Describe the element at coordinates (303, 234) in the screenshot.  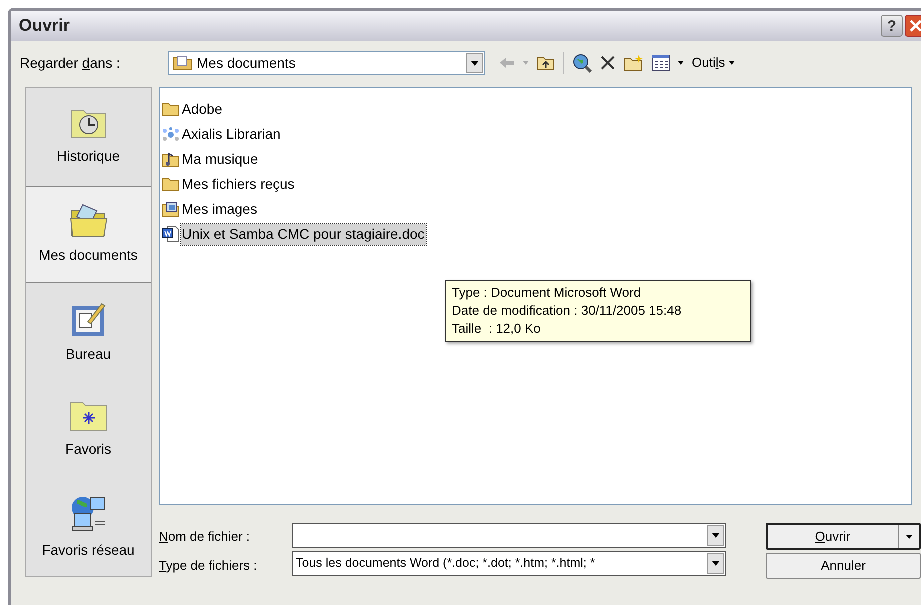
I see `file-item: Unix et Samba CMC pour stagiaire.doc` at that location.